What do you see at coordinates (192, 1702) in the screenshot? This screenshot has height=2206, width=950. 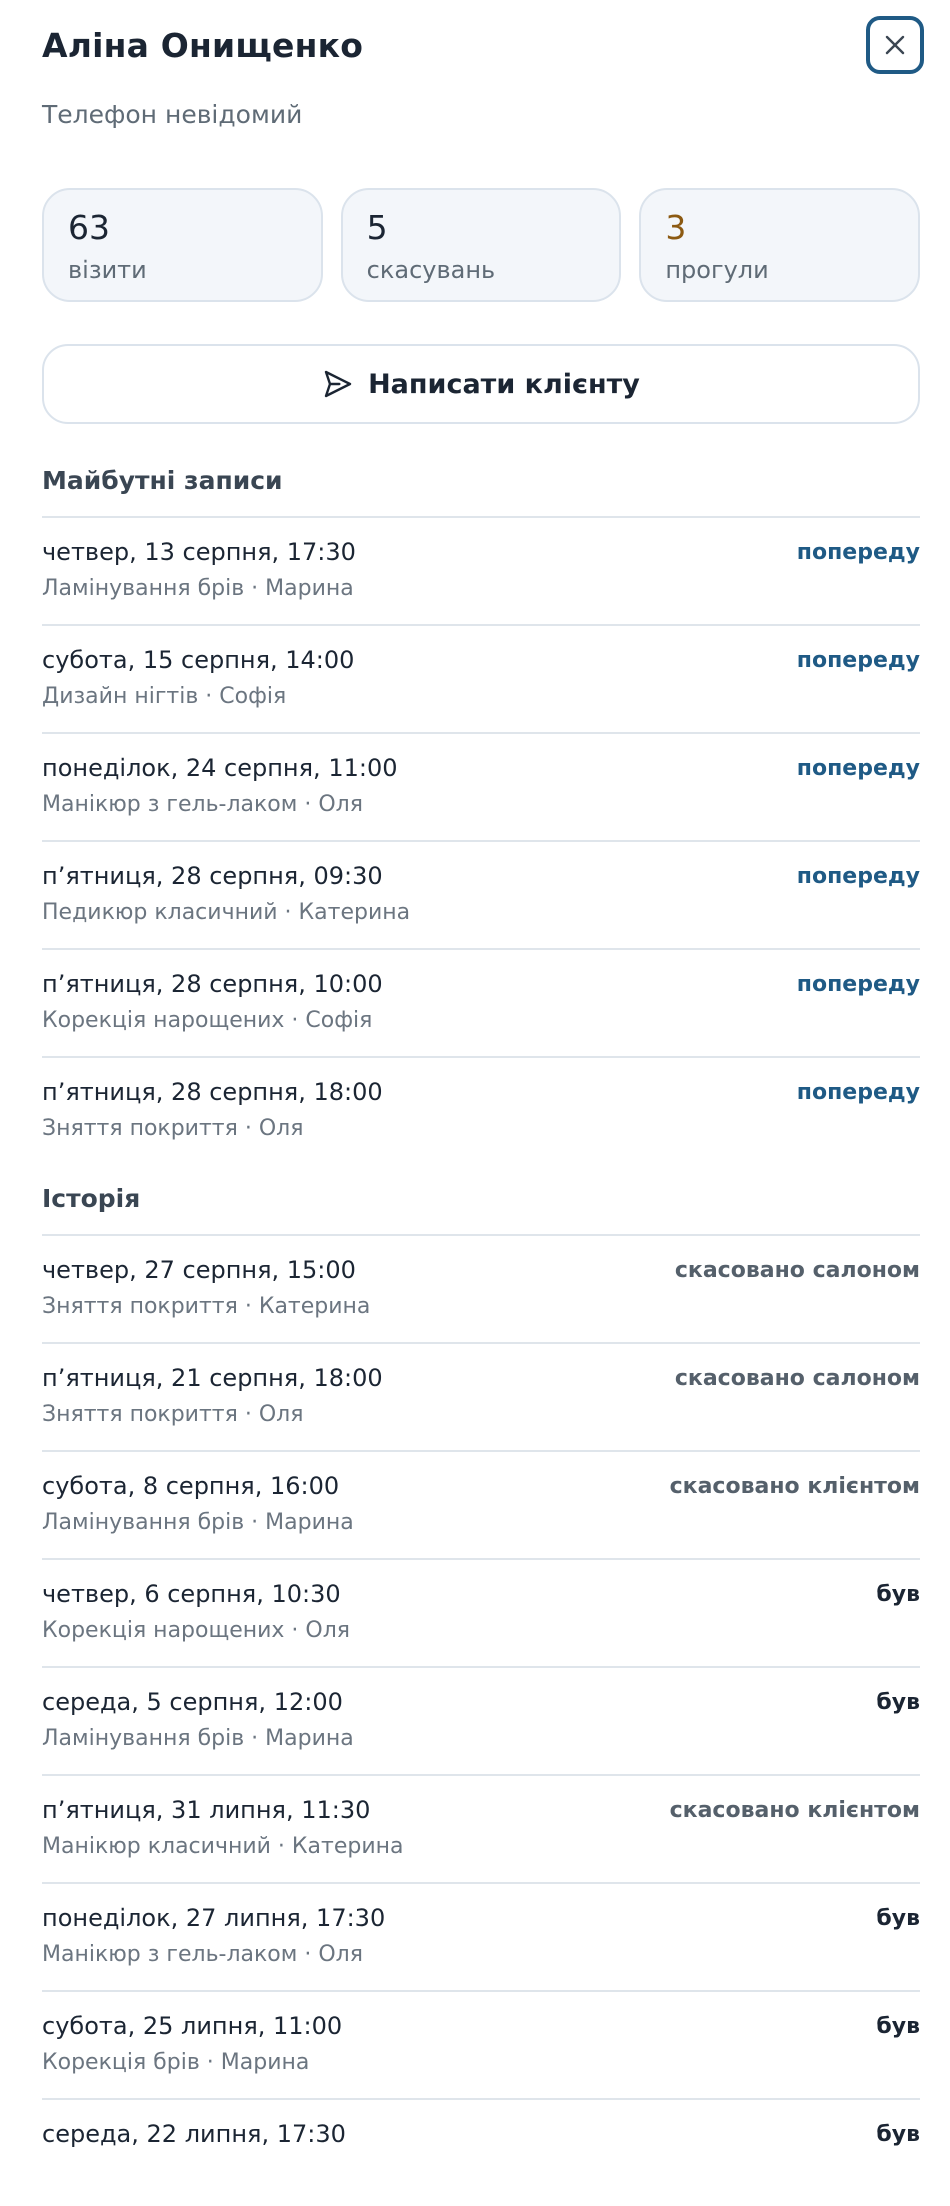 I see `appointment-datetime: середа, 5 серпня, 12:00` at bounding box center [192, 1702].